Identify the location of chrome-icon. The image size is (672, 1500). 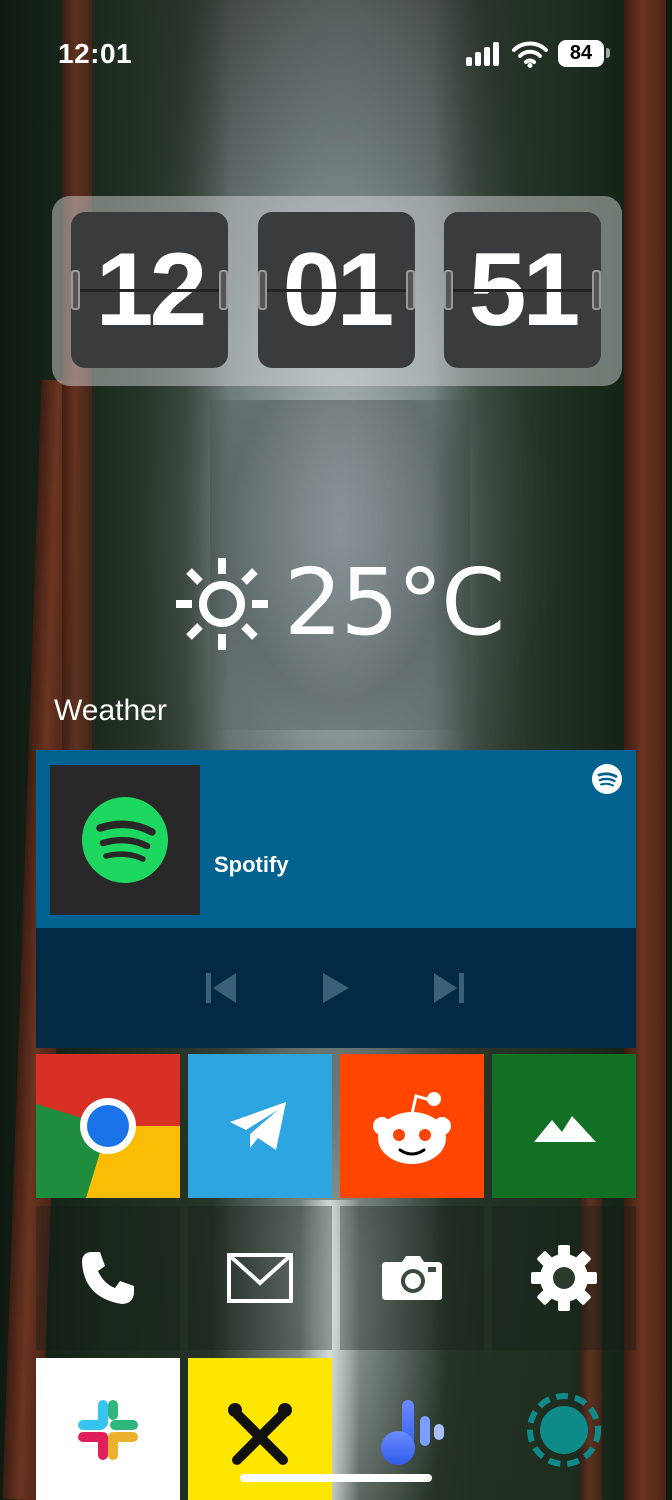
(108, 1126).